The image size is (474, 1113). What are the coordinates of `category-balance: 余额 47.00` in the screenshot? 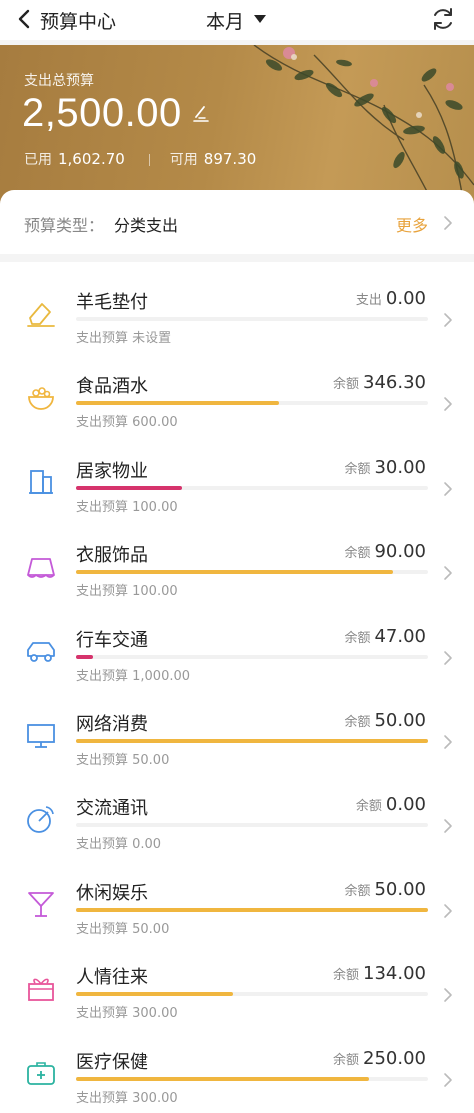 It's located at (385, 636).